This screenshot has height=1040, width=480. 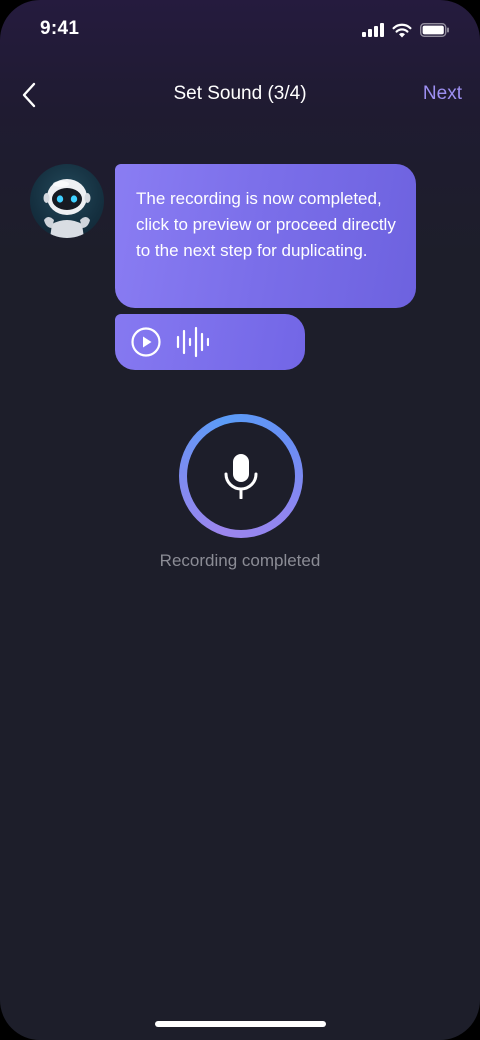 I want to click on recording-status-text: Recording completed, so click(x=240, y=560).